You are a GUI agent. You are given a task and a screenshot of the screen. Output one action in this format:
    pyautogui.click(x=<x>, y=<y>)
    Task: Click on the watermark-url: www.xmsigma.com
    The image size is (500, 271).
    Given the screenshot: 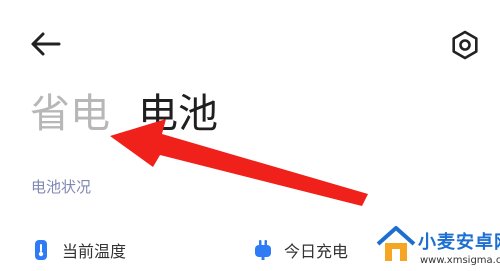 What is the action you would take?
    pyautogui.click(x=460, y=260)
    